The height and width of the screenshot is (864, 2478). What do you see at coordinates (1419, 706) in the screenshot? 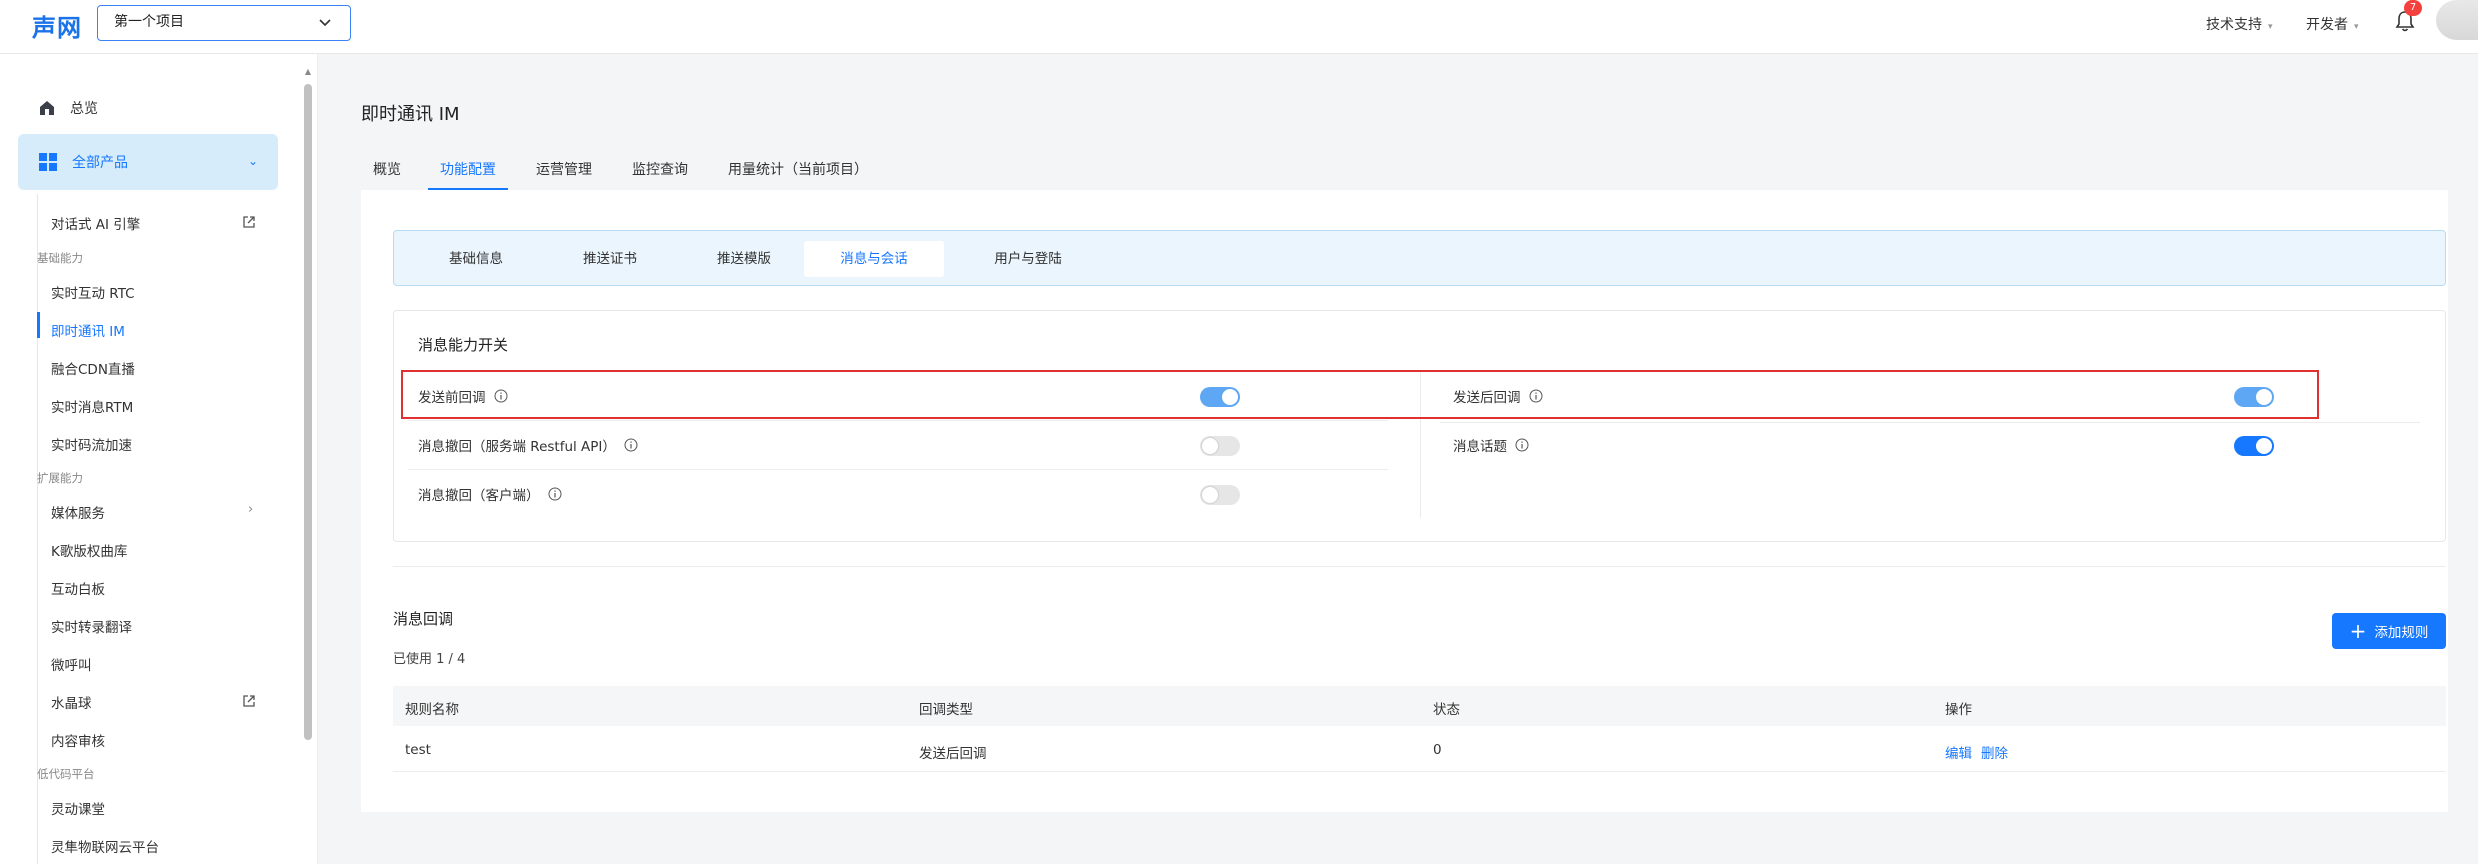
I see `table-header: 规则名称 回调类型 状态 操作` at bounding box center [1419, 706].